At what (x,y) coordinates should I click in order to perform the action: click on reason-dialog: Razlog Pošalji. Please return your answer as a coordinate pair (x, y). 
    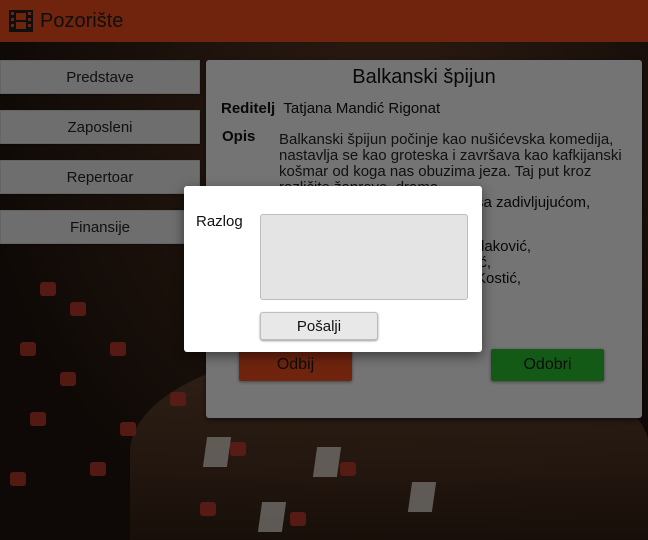
    Looking at the image, I should click on (333, 269).